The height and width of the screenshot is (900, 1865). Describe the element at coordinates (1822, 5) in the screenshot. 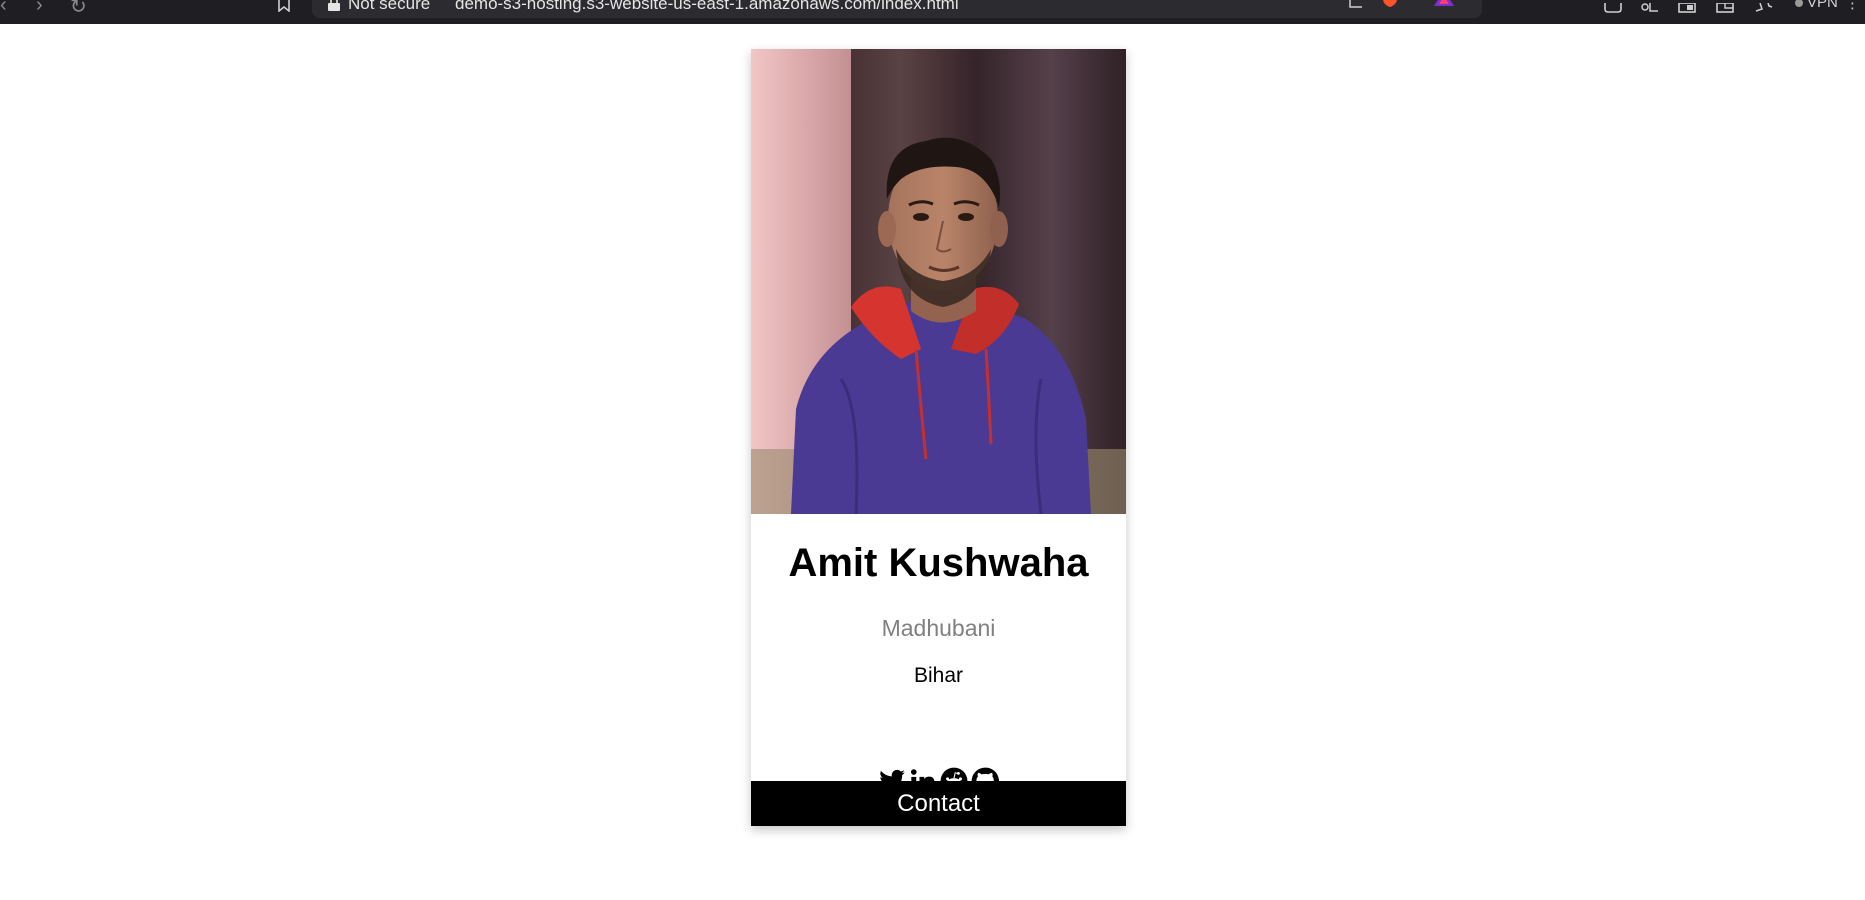

I see `vpn-label: VPN` at that location.